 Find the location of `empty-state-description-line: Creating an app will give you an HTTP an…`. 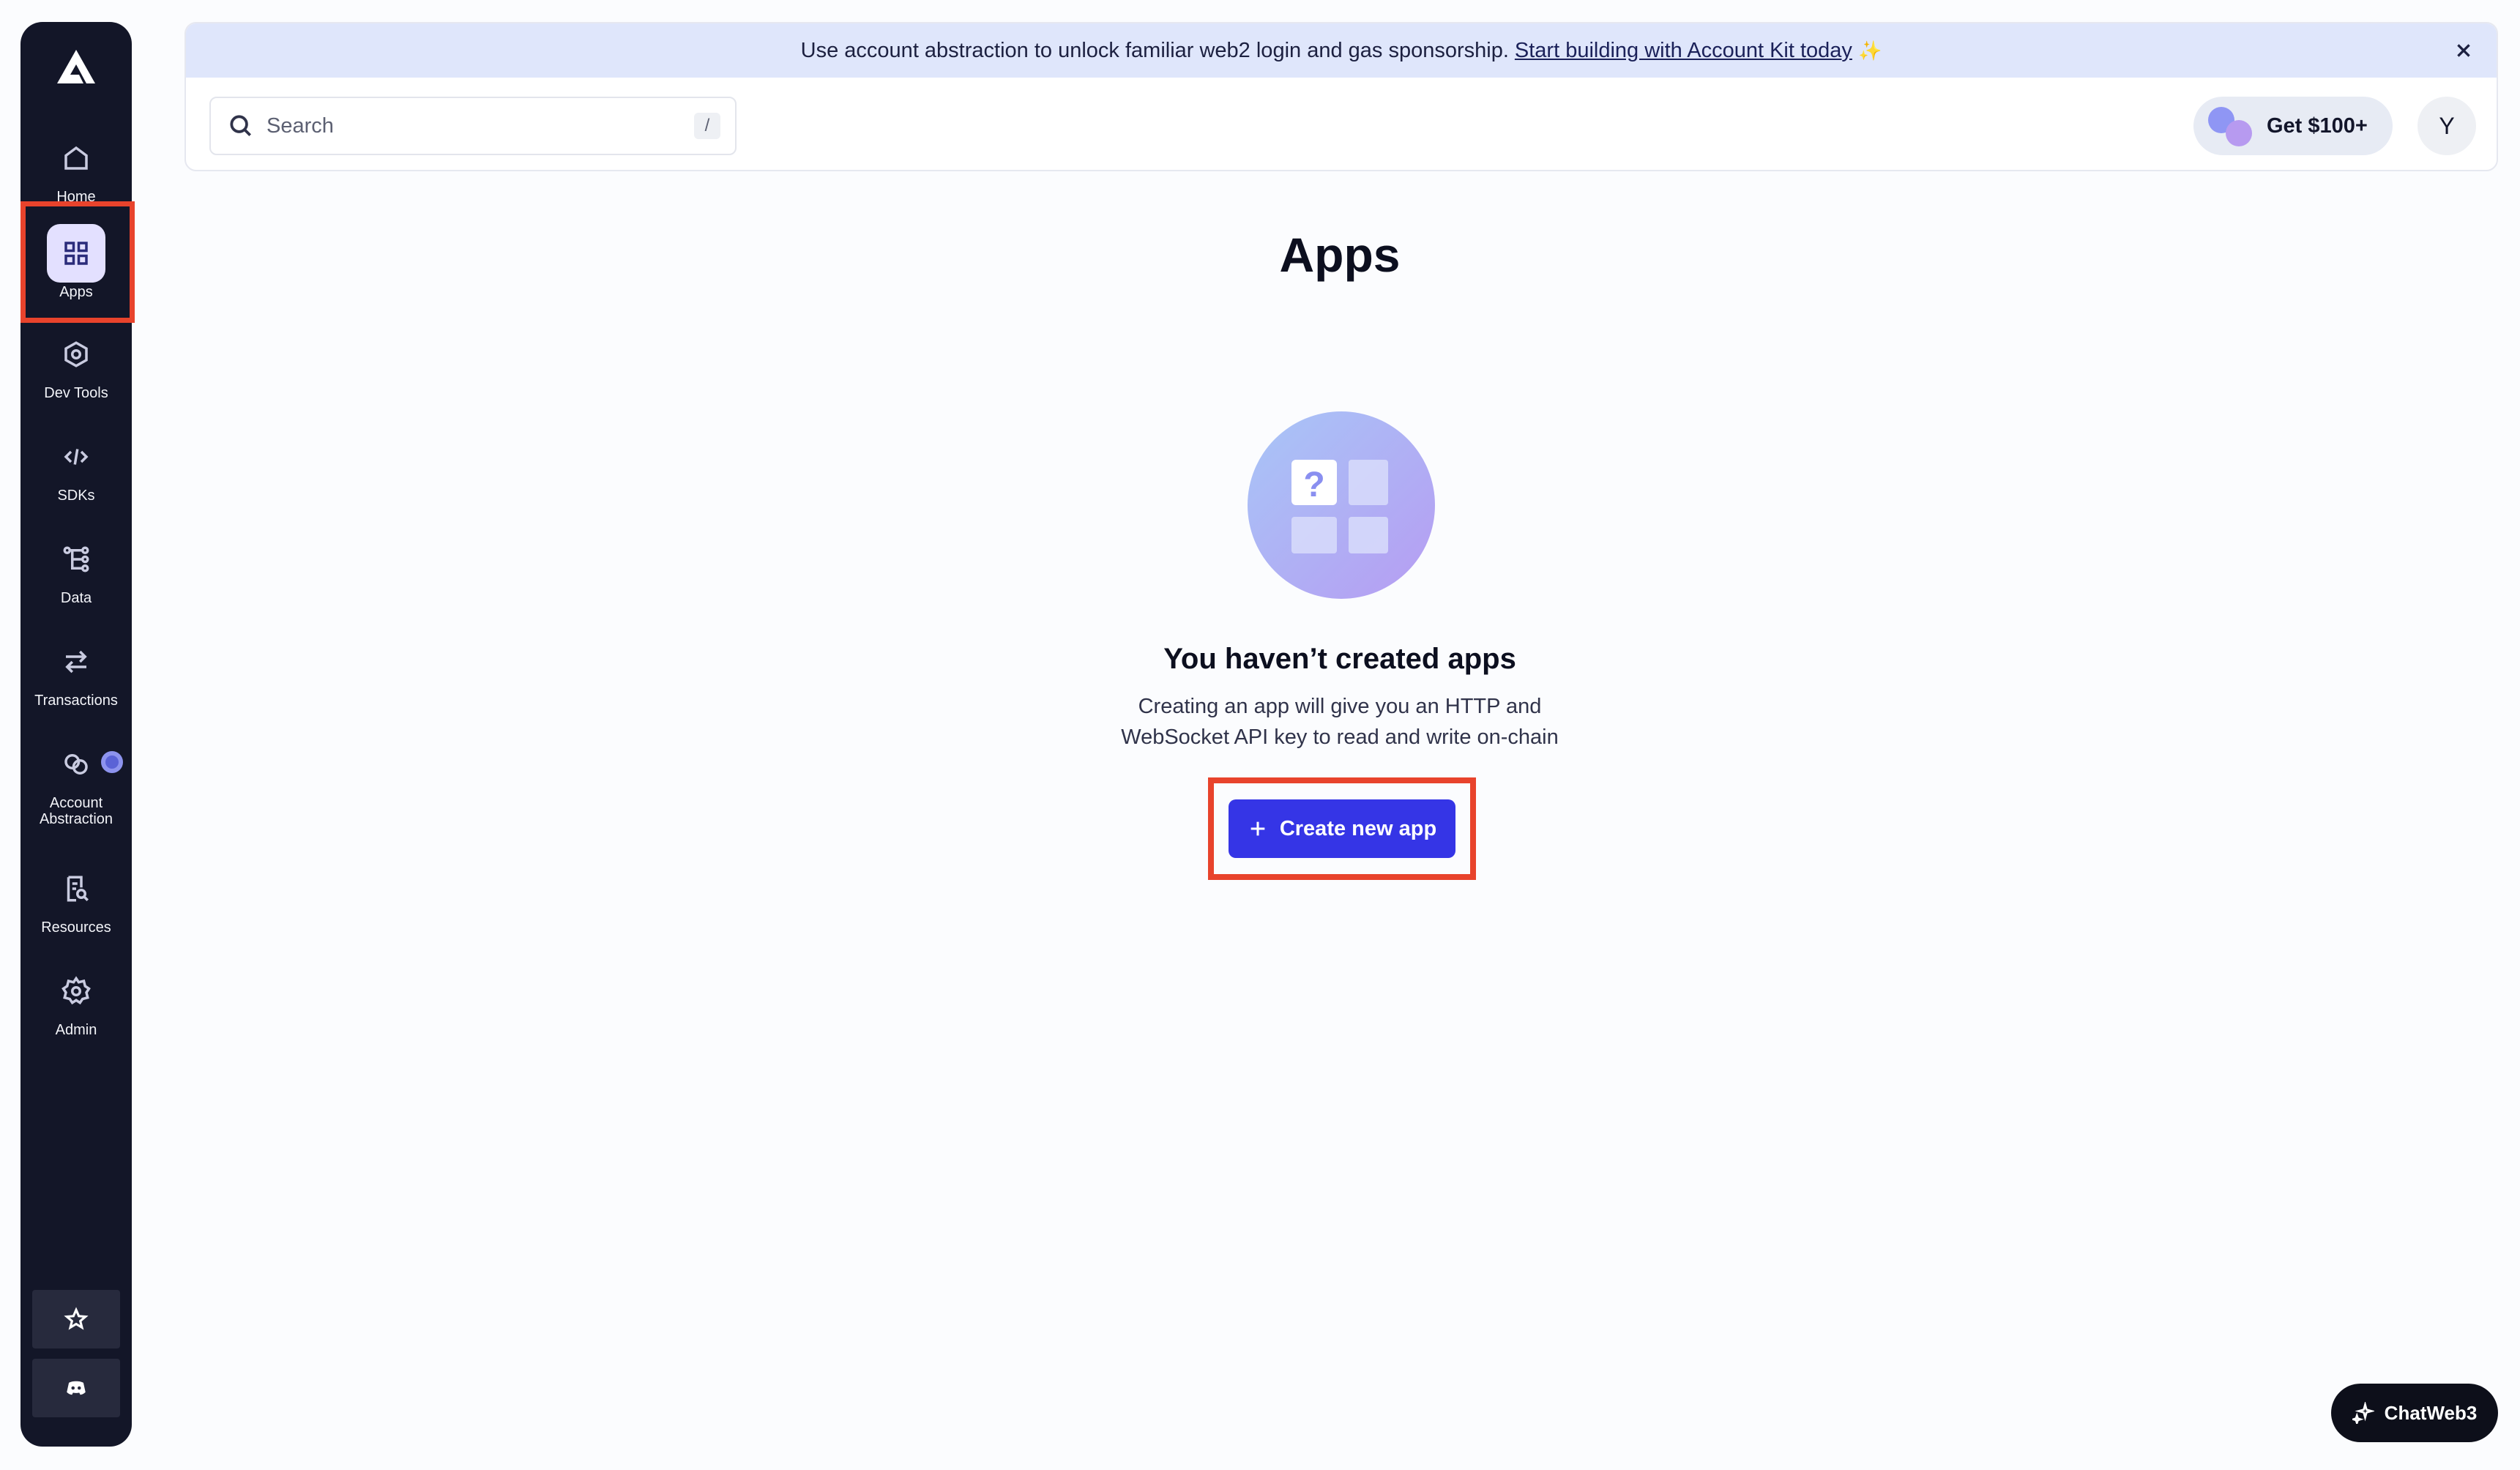

empty-state-description-line: Creating an app will give you an HTTP an… is located at coordinates (1340, 706).